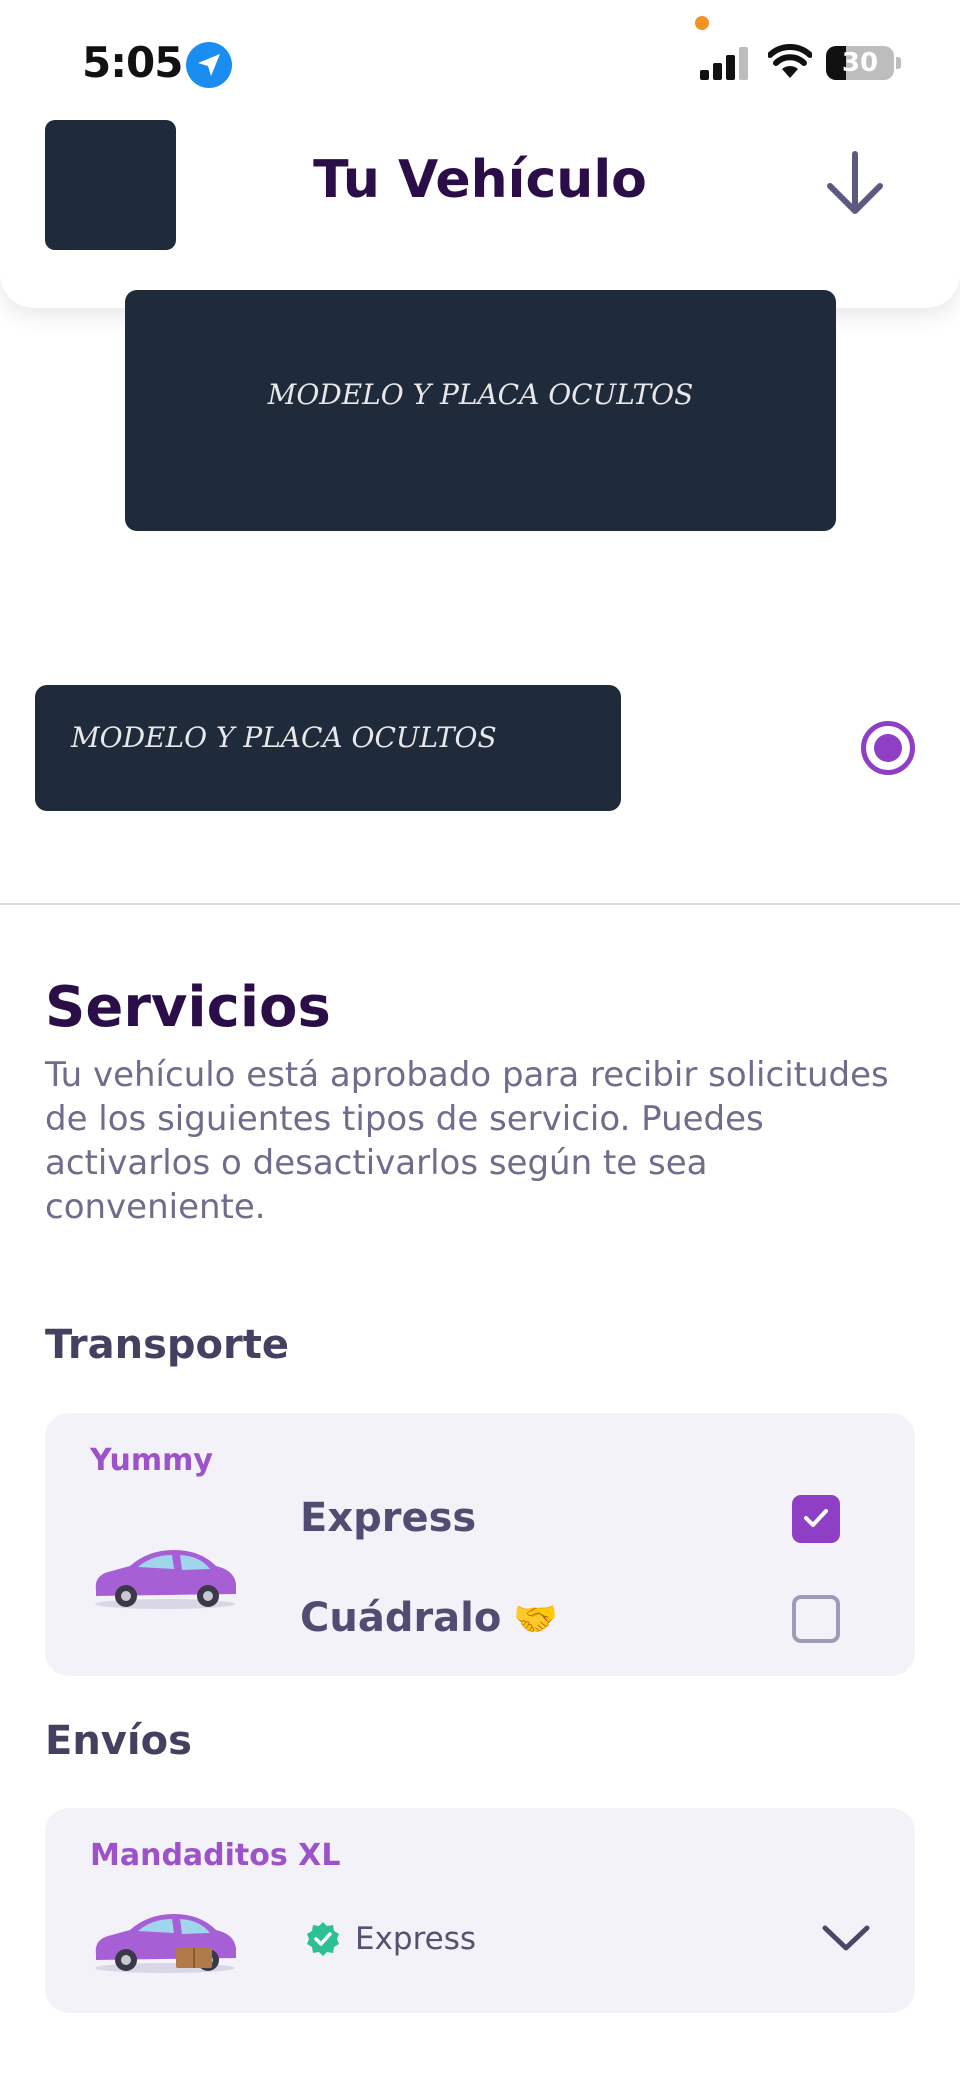 Image resolution: width=960 pixels, height=2079 pixels. What do you see at coordinates (215, 1855) in the screenshot?
I see `service-brand-label: Mandaditos XL` at bounding box center [215, 1855].